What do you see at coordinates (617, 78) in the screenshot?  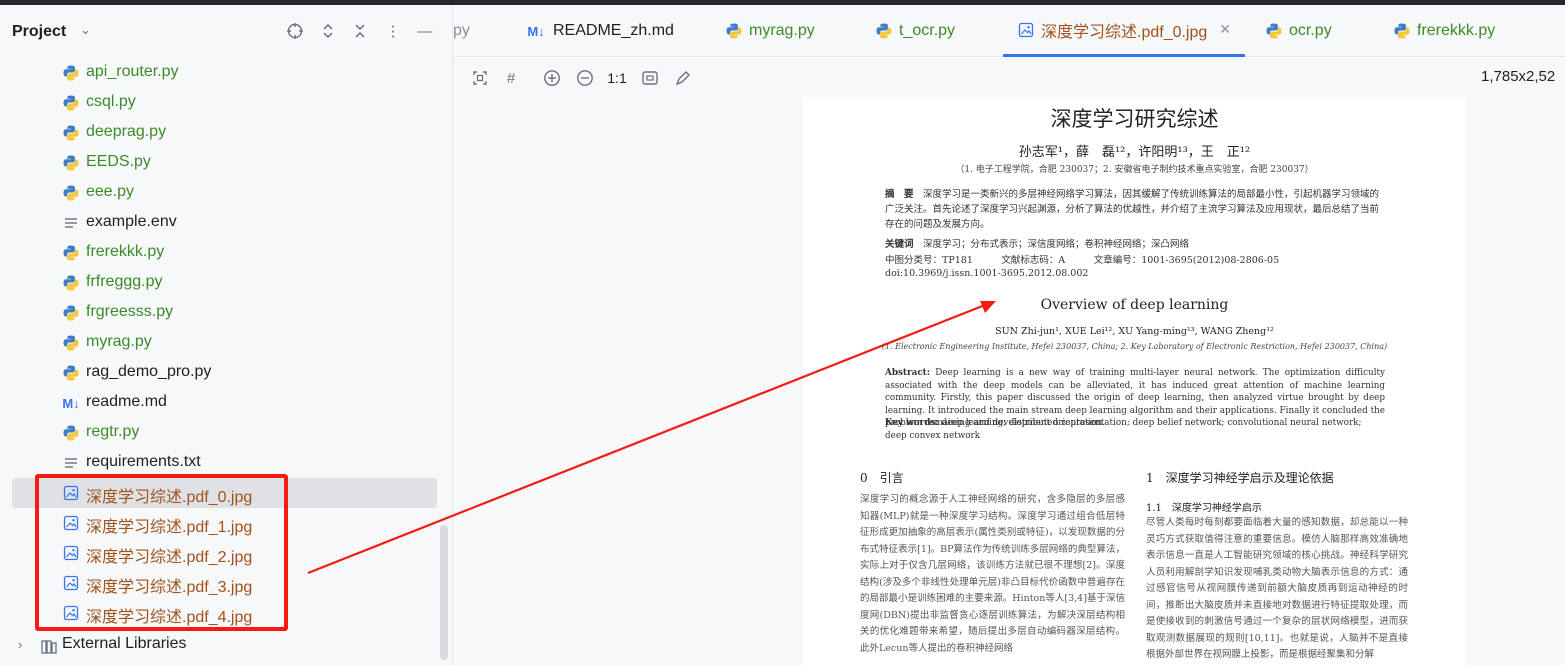 I see `actual-size-button: 1:1` at bounding box center [617, 78].